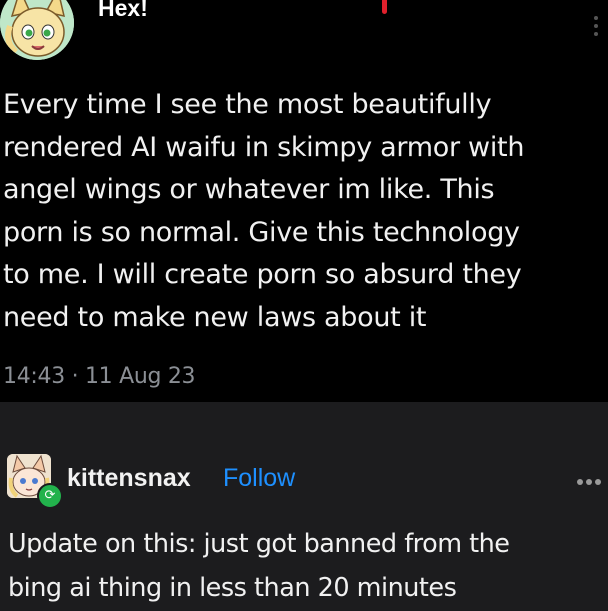  What do you see at coordinates (259, 544) in the screenshot?
I see `post-text-line: Update on this: just got banned from the` at bounding box center [259, 544].